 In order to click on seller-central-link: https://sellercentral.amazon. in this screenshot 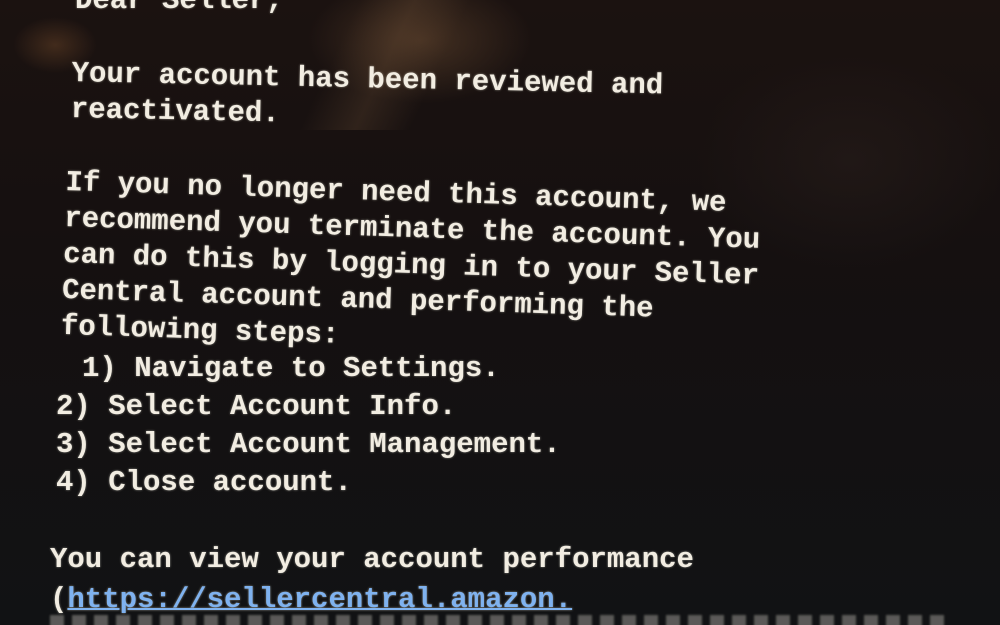, I will do `click(319, 599)`.